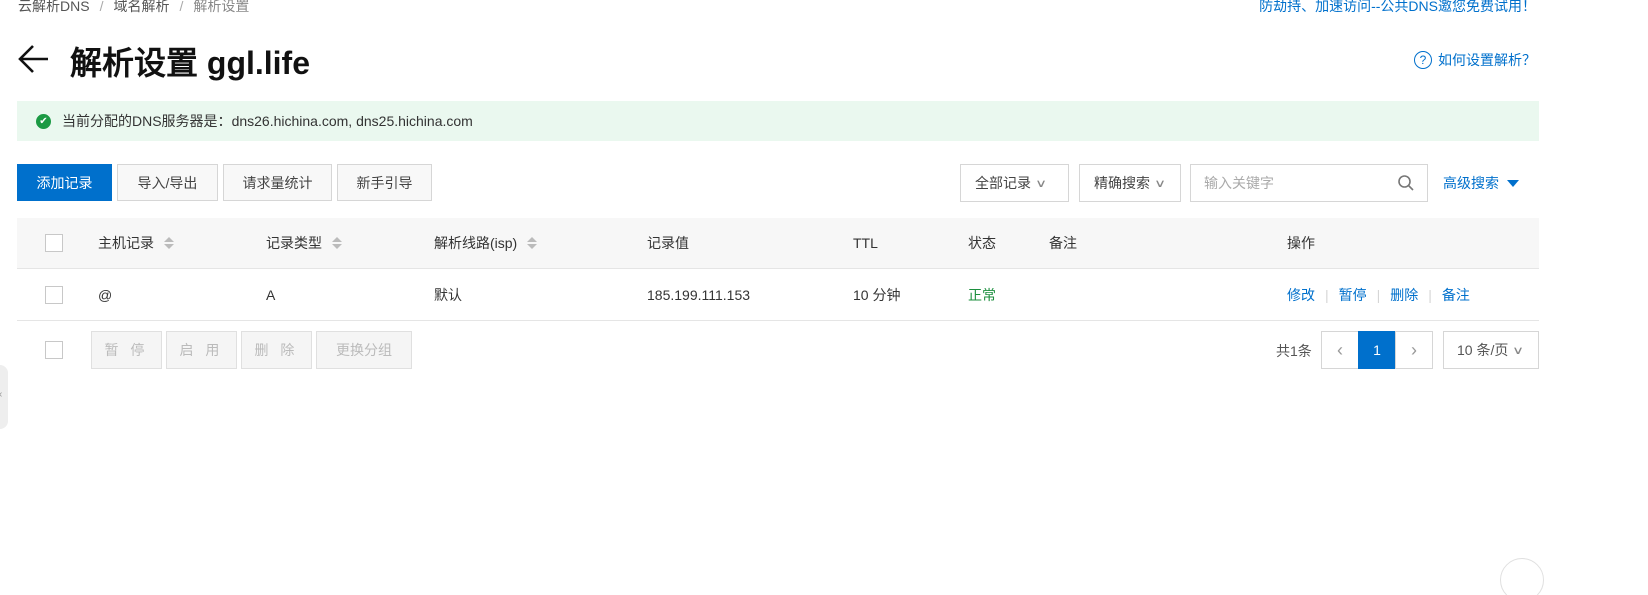  I want to click on match-mode-select: 精确搜索 ∨, so click(1130, 183).